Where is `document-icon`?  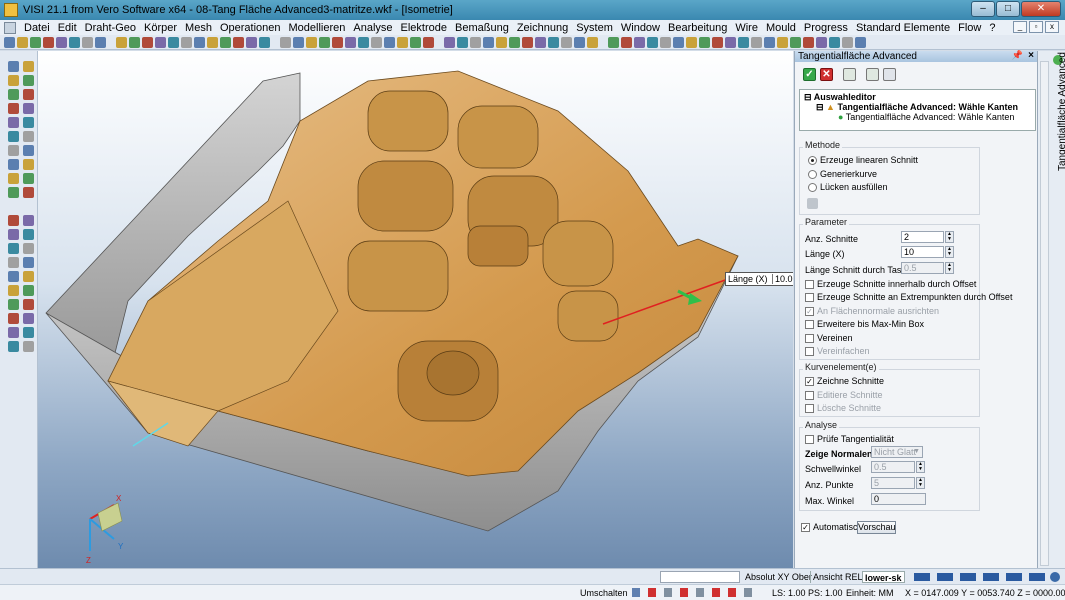
document-icon is located at coordinates (10, 27).